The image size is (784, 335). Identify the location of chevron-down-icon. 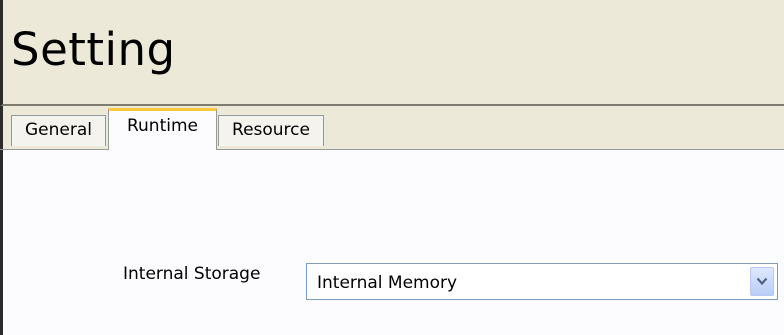
(762, 281).